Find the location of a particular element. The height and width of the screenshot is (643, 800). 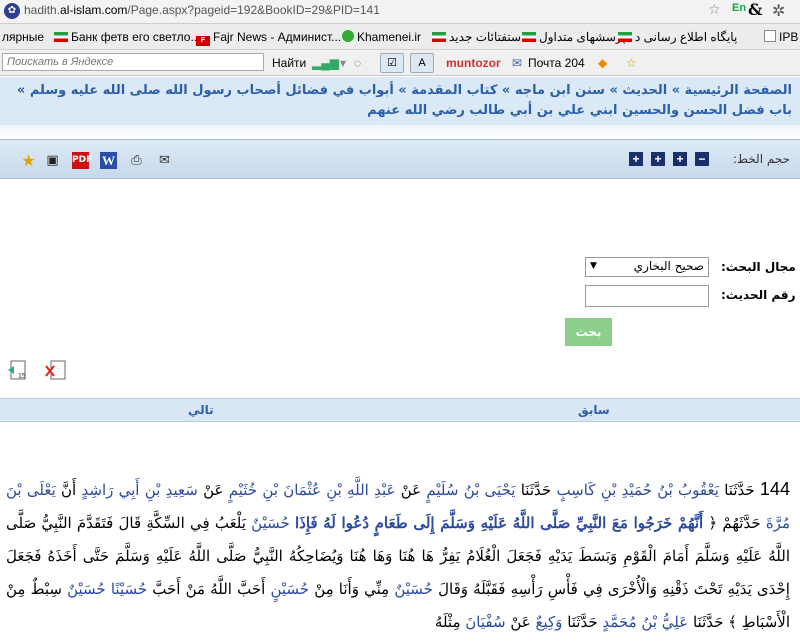

save-icon: ▣ is located at coordinates (52, 160).